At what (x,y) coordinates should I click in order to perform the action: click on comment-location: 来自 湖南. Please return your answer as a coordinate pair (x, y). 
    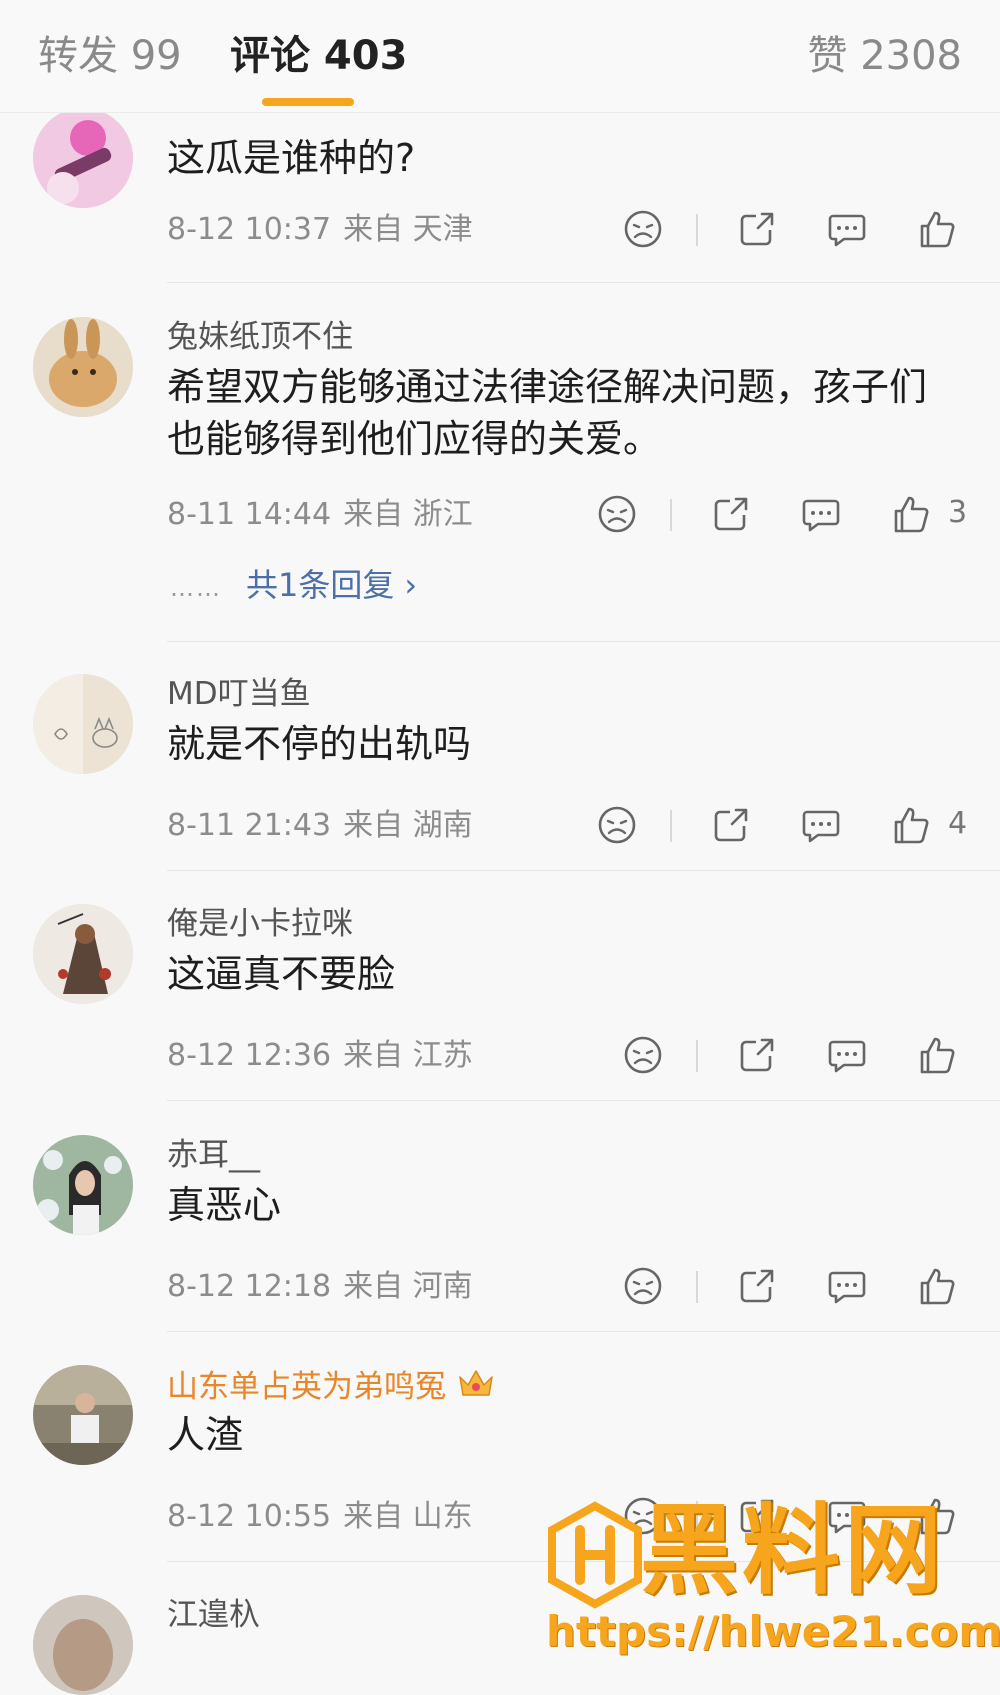
    Looking at the image, I should click on (408, 825).